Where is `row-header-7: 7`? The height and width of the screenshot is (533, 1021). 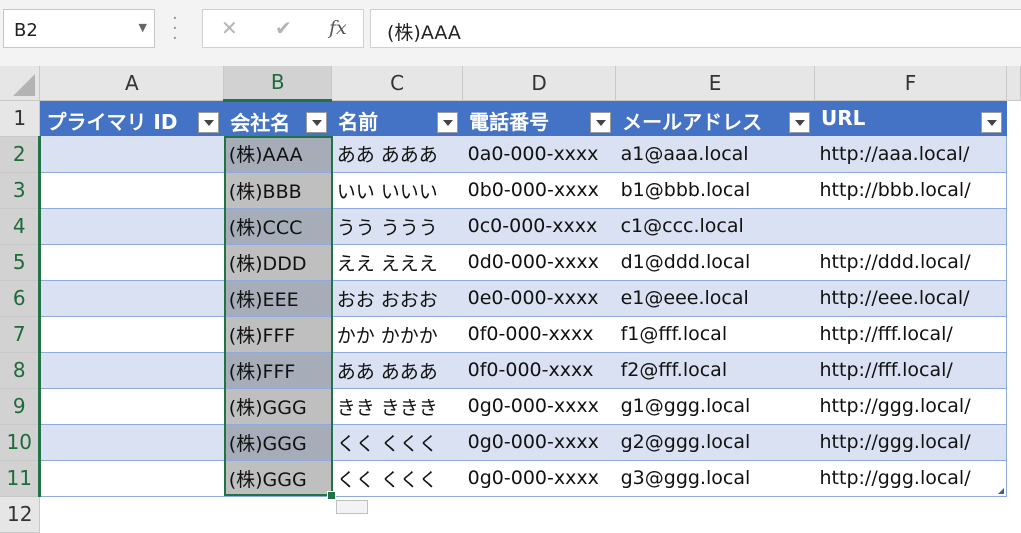 row-header-7: 7 is located at coordinates (21, 334).